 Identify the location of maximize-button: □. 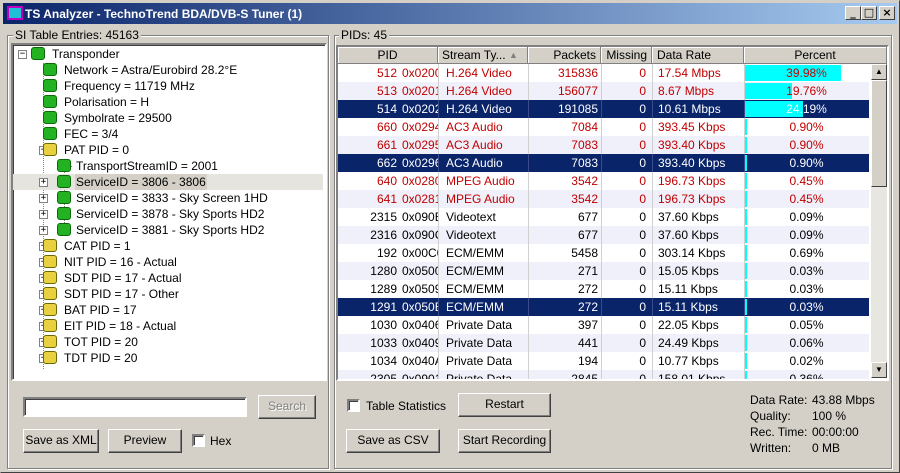
(869, 13).